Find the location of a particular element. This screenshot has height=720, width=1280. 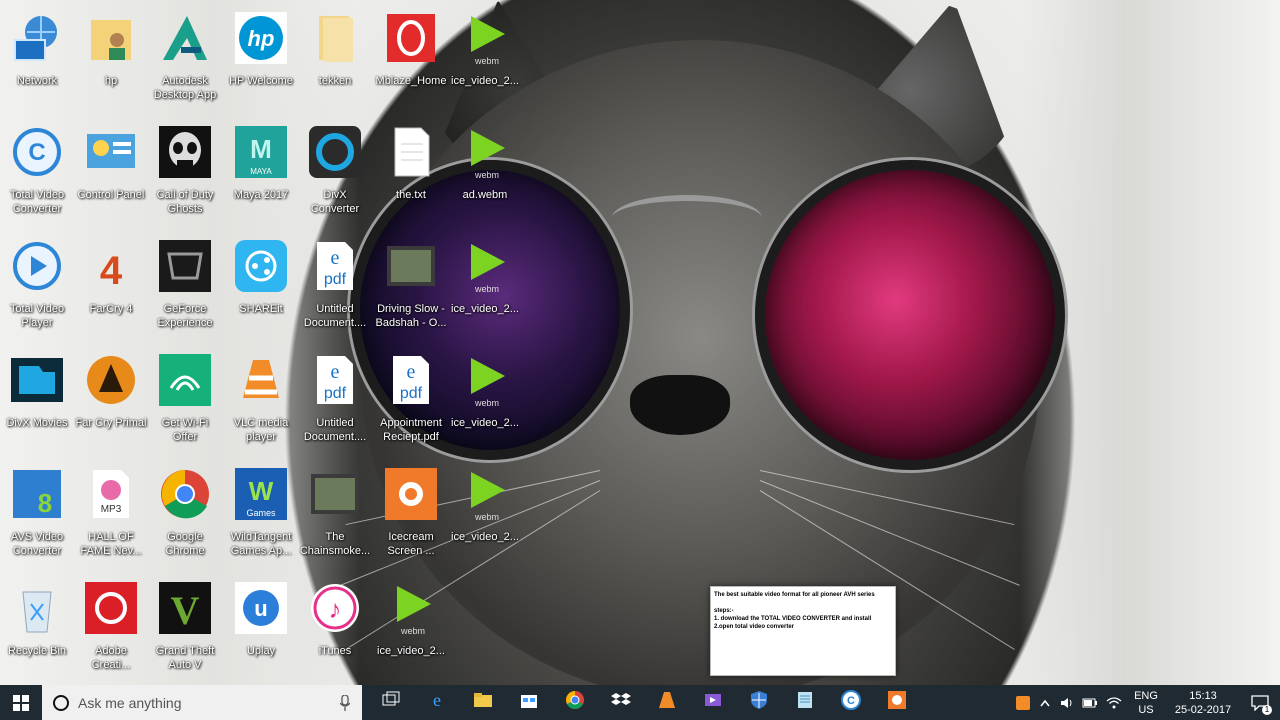

desktop-icon: webm ad.webm is located at coordinates (485, 161).